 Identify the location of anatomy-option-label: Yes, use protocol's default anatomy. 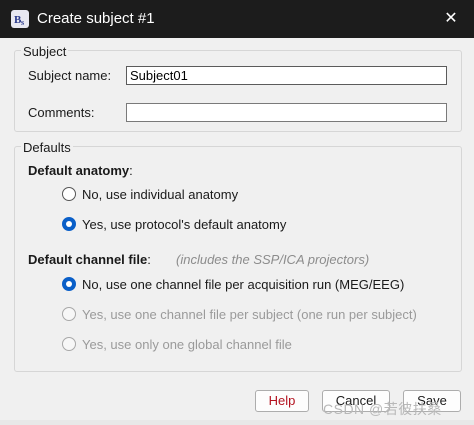
(184, 224).